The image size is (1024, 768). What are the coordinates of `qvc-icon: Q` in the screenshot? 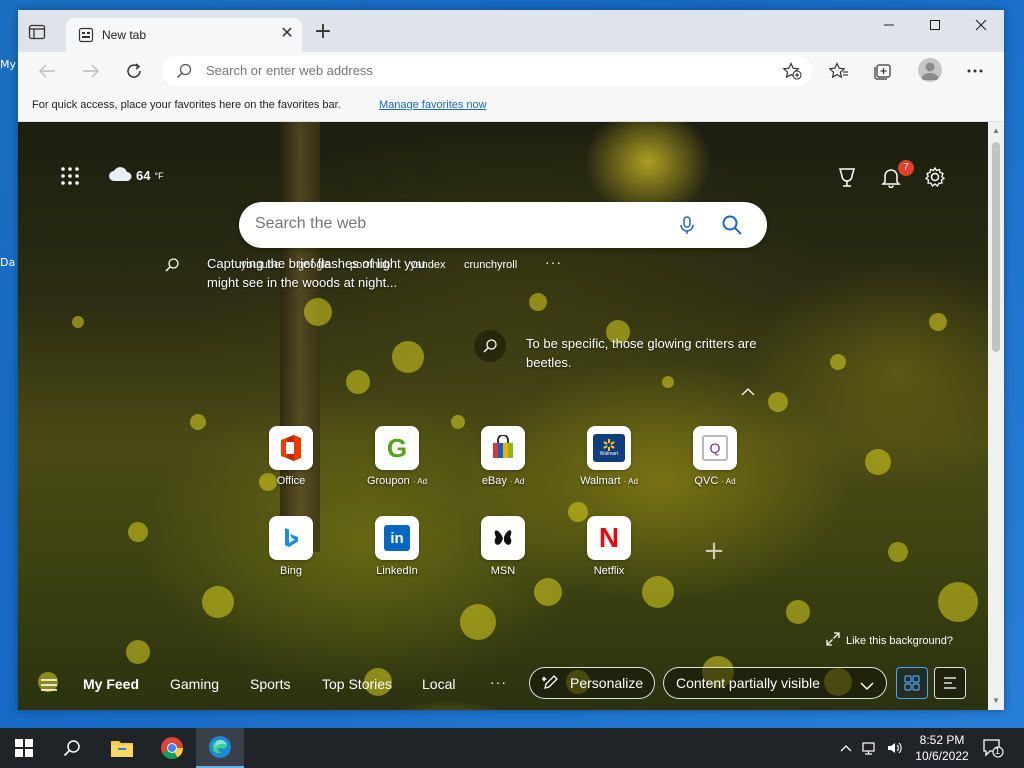 It's located at (715, 448).